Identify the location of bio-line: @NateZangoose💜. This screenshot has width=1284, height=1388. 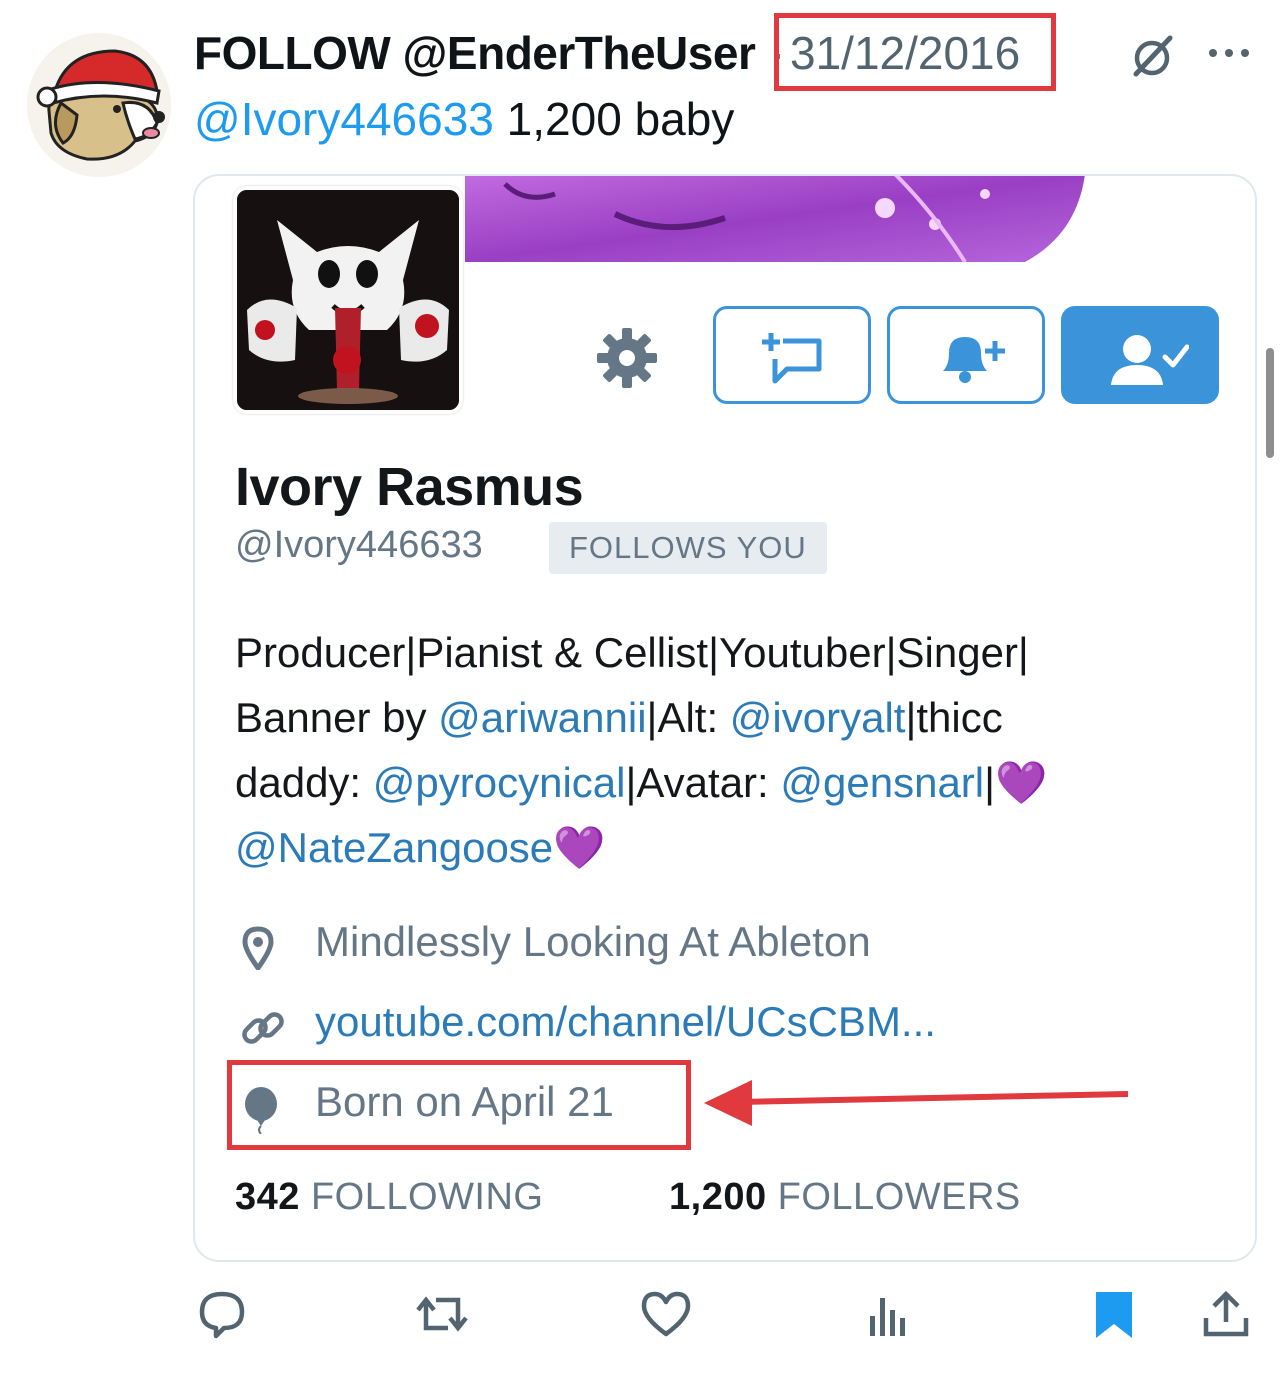
(735, 847).